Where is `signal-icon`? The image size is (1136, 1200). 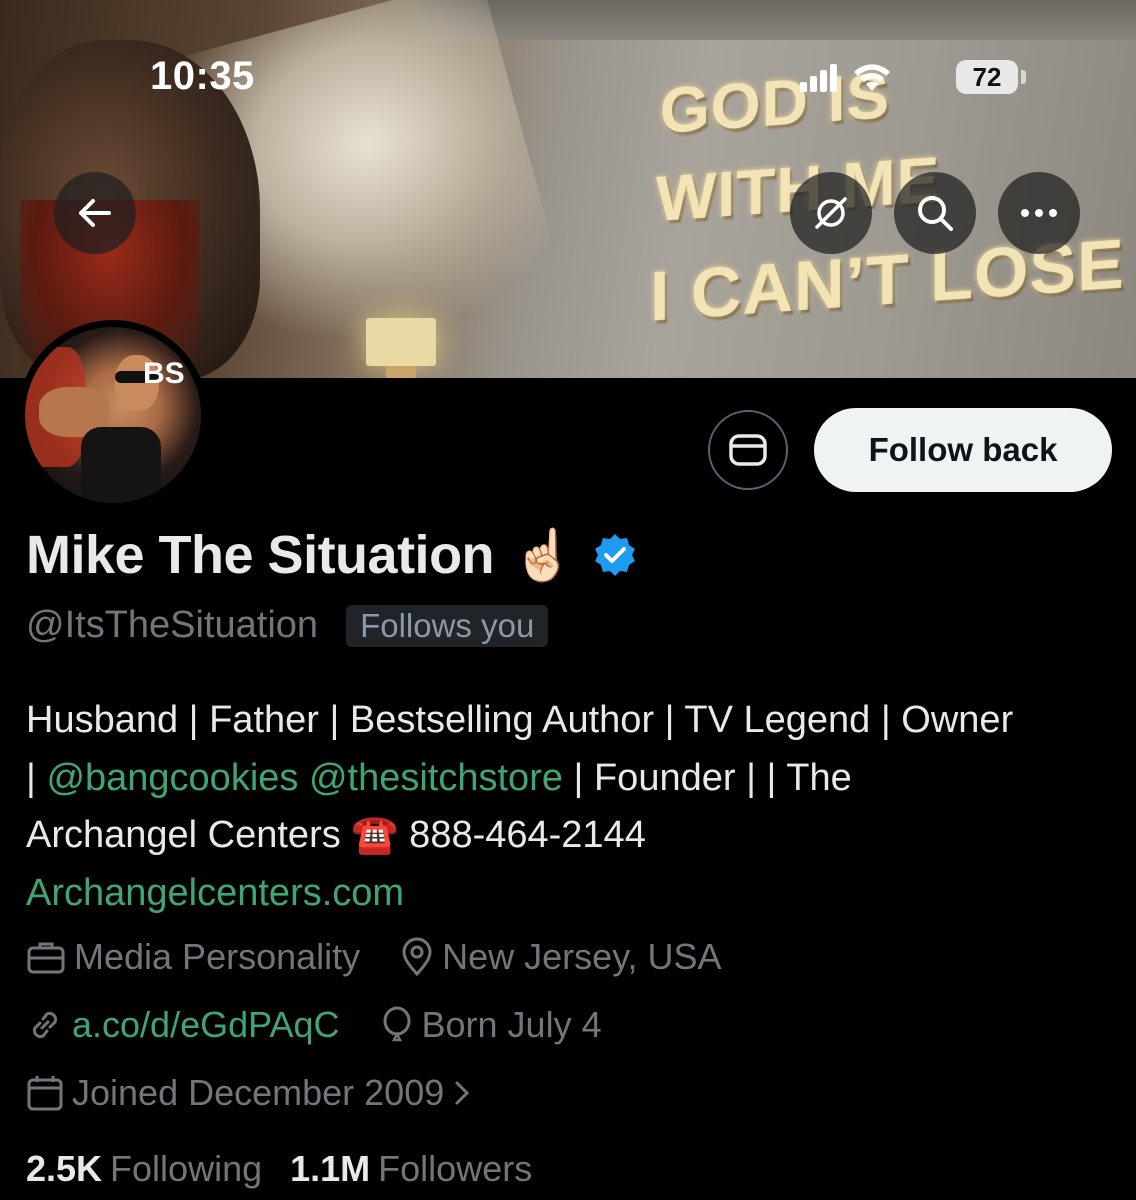
signal-icon is located at coordinates (818, 78).